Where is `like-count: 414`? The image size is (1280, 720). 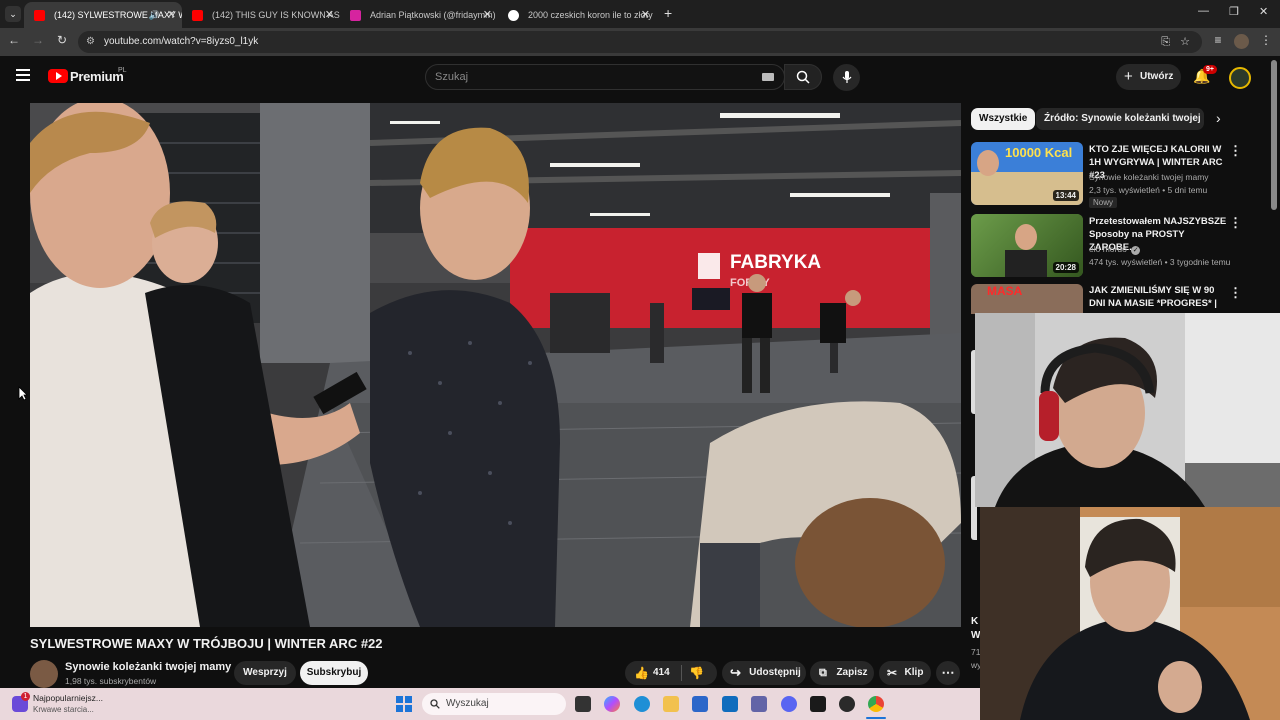 like-count: 414 is located at coordinates (661, 673).